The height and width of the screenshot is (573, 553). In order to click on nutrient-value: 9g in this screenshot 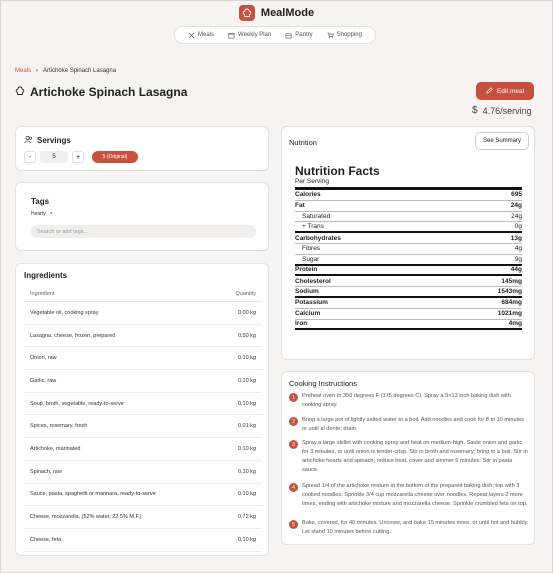, I will do `click(518, 259)`.